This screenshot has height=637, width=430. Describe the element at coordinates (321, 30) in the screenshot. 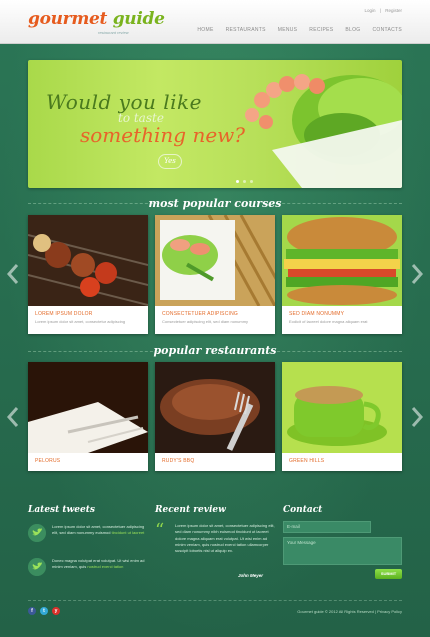

I see `nav-recipes: RECIPES` at that location.